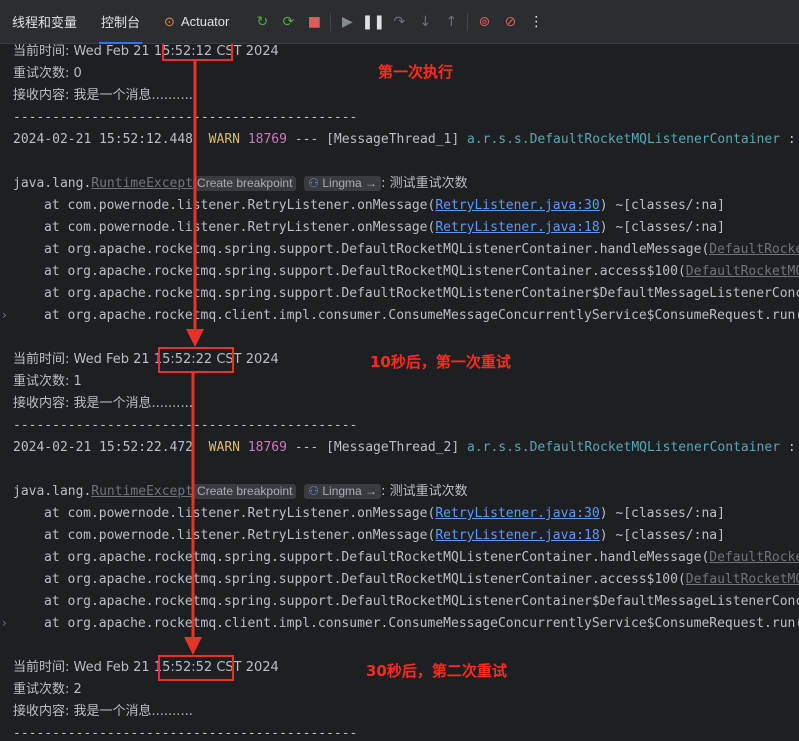 The image size is (799, 741). What do you see at coordinates (44, 22) in the screenshot?
I see `tab-threads-variables: 线程和变量` at bounding box center [44, 22].